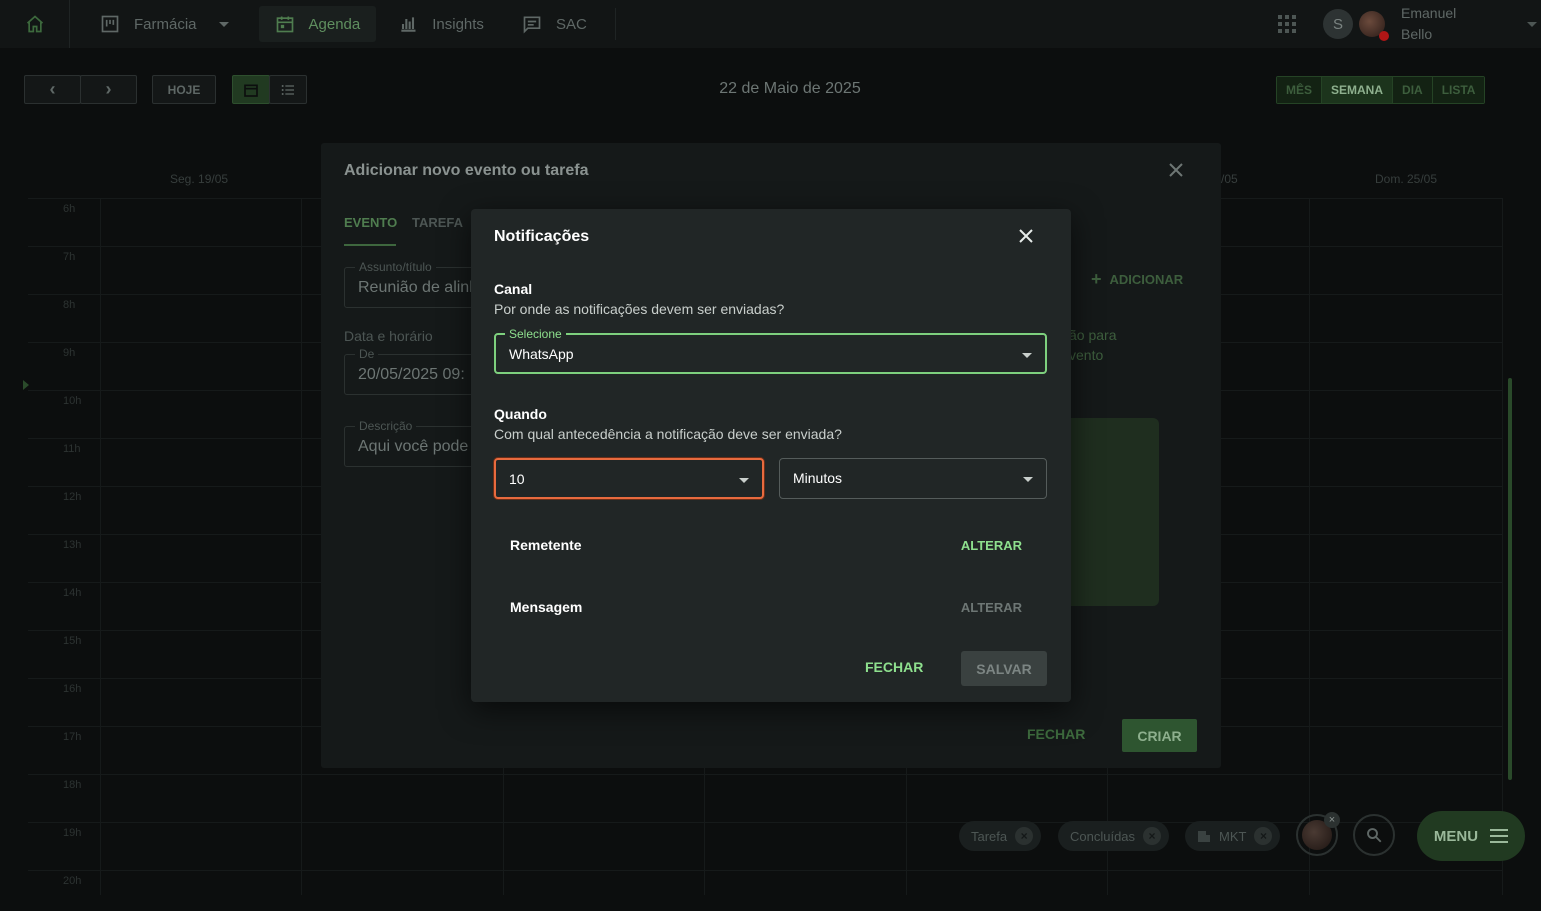 Image resolution: width=1541 pixels, height=911 pixels. Describe the element at coordinates (1004, 668) in the screenshot. I see `save-notifications-button: SALVAR` at that location.